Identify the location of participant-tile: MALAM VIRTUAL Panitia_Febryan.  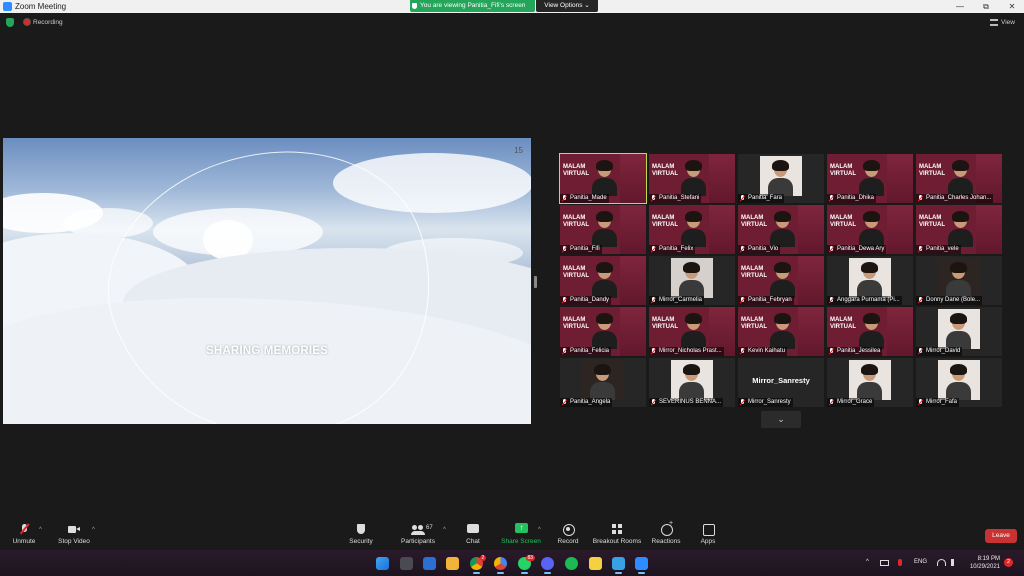
(781, 280).